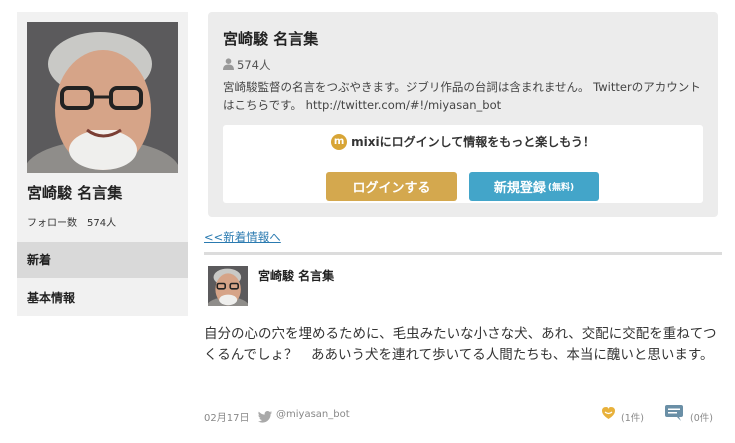  I want to click on login-promo-text: mixiにログインして情報をもっと楽しもう！, so click(473, 142).